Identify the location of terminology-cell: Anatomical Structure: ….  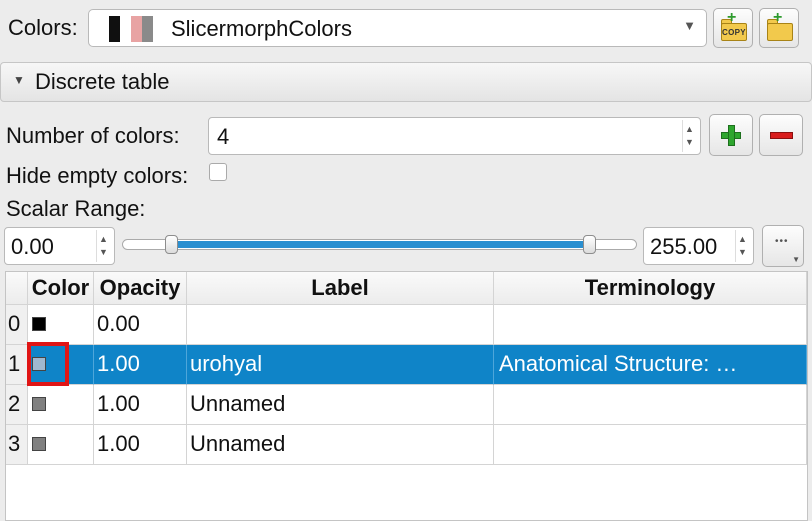
(650, 365).